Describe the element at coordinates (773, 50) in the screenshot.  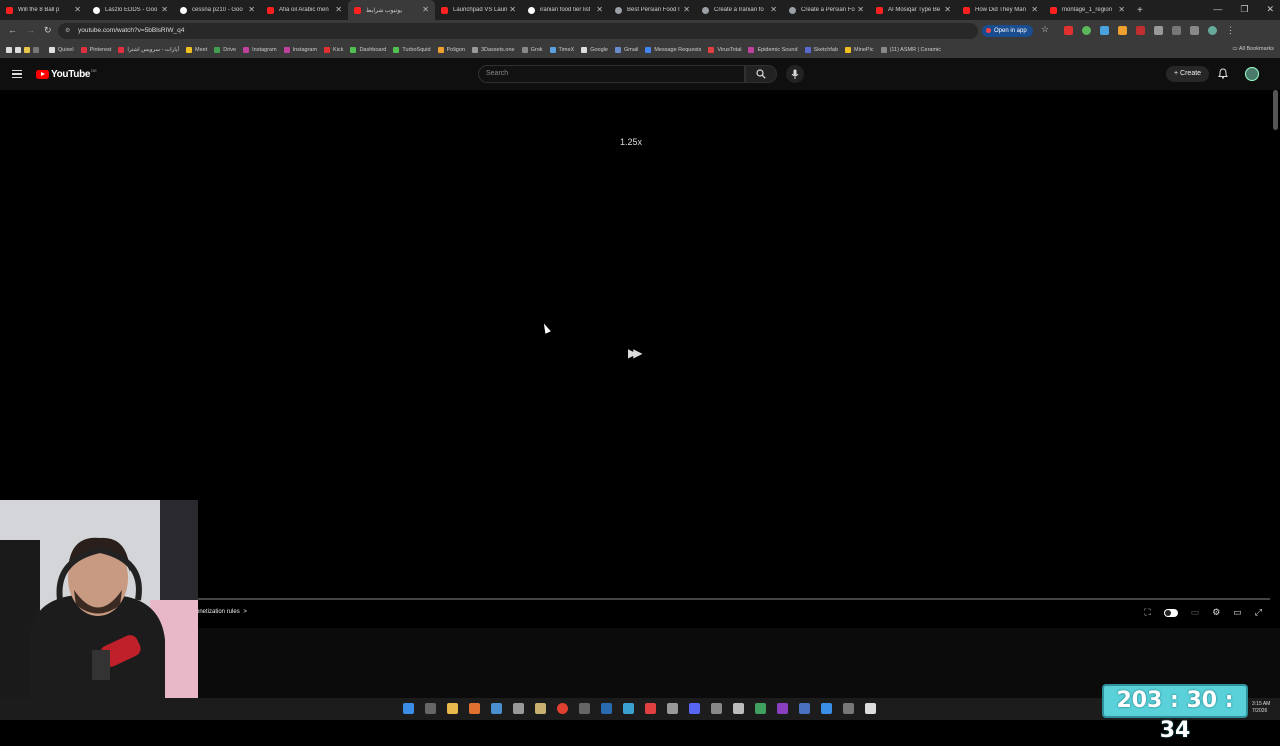
I see `bookmark-item: Epidemic Sound` at that location.